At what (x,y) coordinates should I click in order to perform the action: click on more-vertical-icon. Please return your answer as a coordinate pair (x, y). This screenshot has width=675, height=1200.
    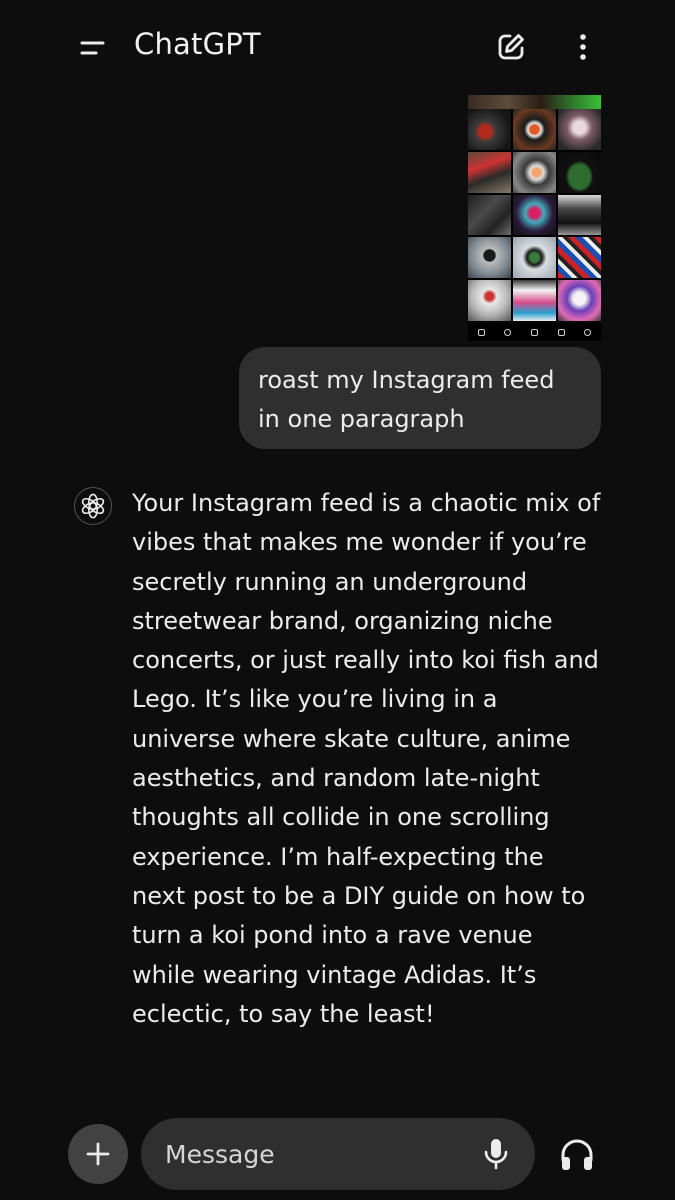
    Looking at the image, I should click on (583, 47).